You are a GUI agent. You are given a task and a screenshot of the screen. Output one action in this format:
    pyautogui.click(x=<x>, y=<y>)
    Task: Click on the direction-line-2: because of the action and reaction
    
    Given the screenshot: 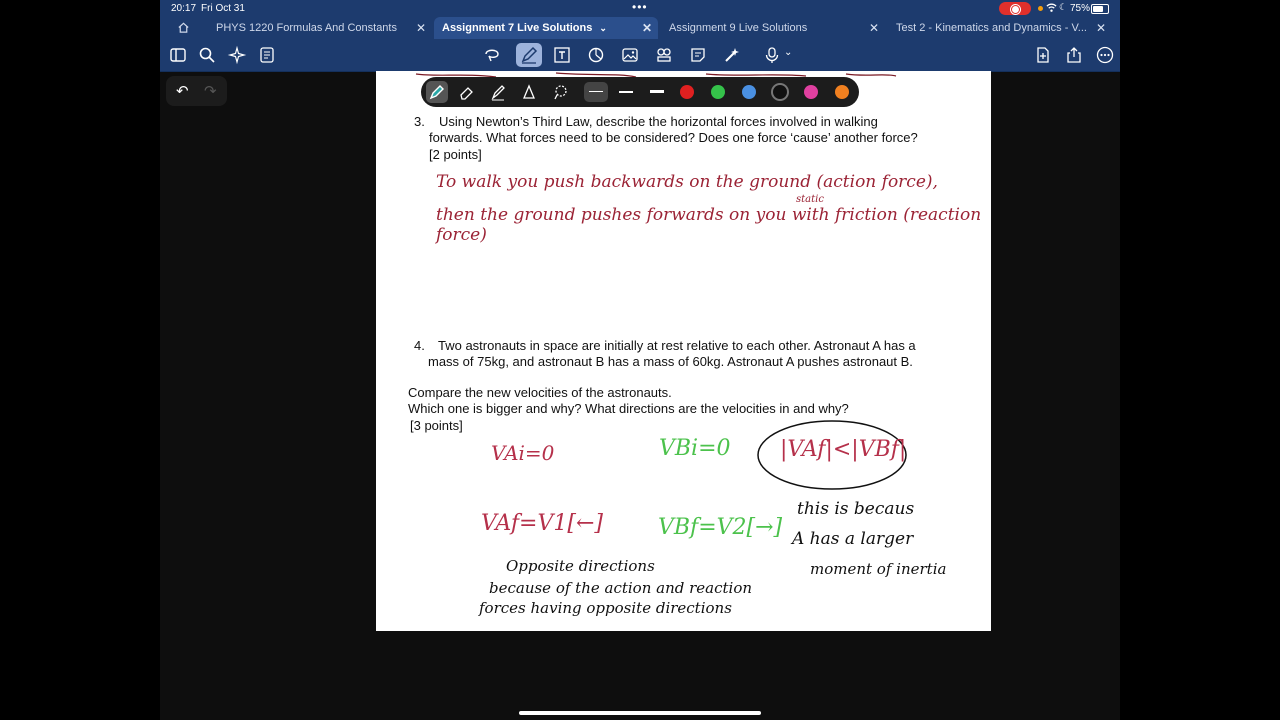 What is the action you would take?
    pyautogui.click(x=621, y=588)
    